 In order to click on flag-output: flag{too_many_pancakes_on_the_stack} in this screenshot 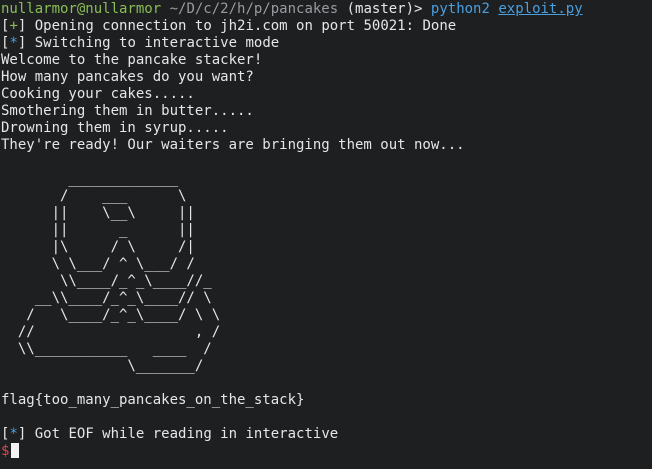, I will do `click(153, 400)`.